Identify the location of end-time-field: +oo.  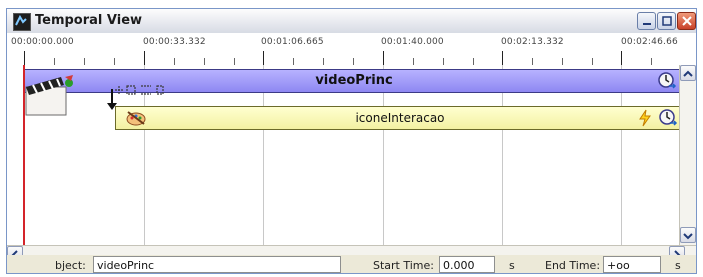
(632, 264).